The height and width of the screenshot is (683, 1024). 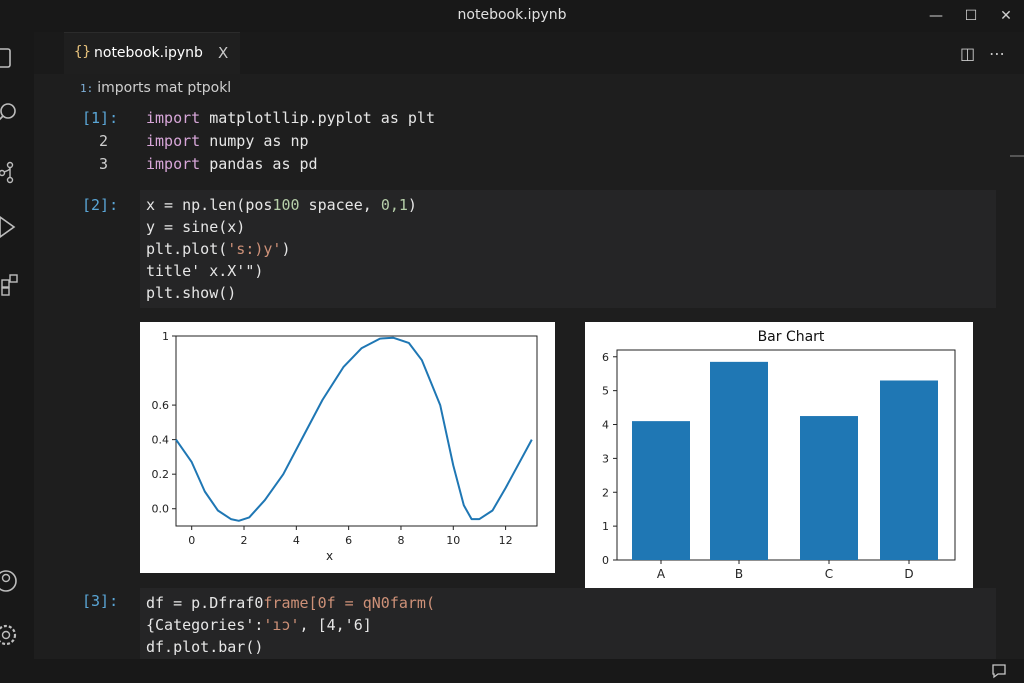 I want to click on code-line: plt.plot('s:)y'), so click(x=218, y=249).